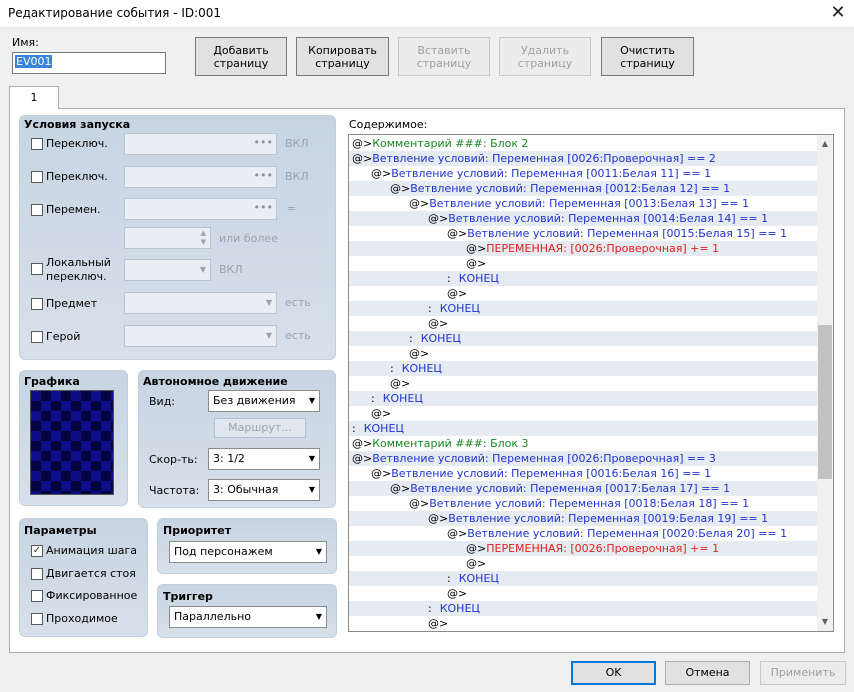 The height and width of the screenshot is (692, 854). Describe the element at coordinates (167, 270) in the screenshot. I see `self-switch-select: ▼` at that location.